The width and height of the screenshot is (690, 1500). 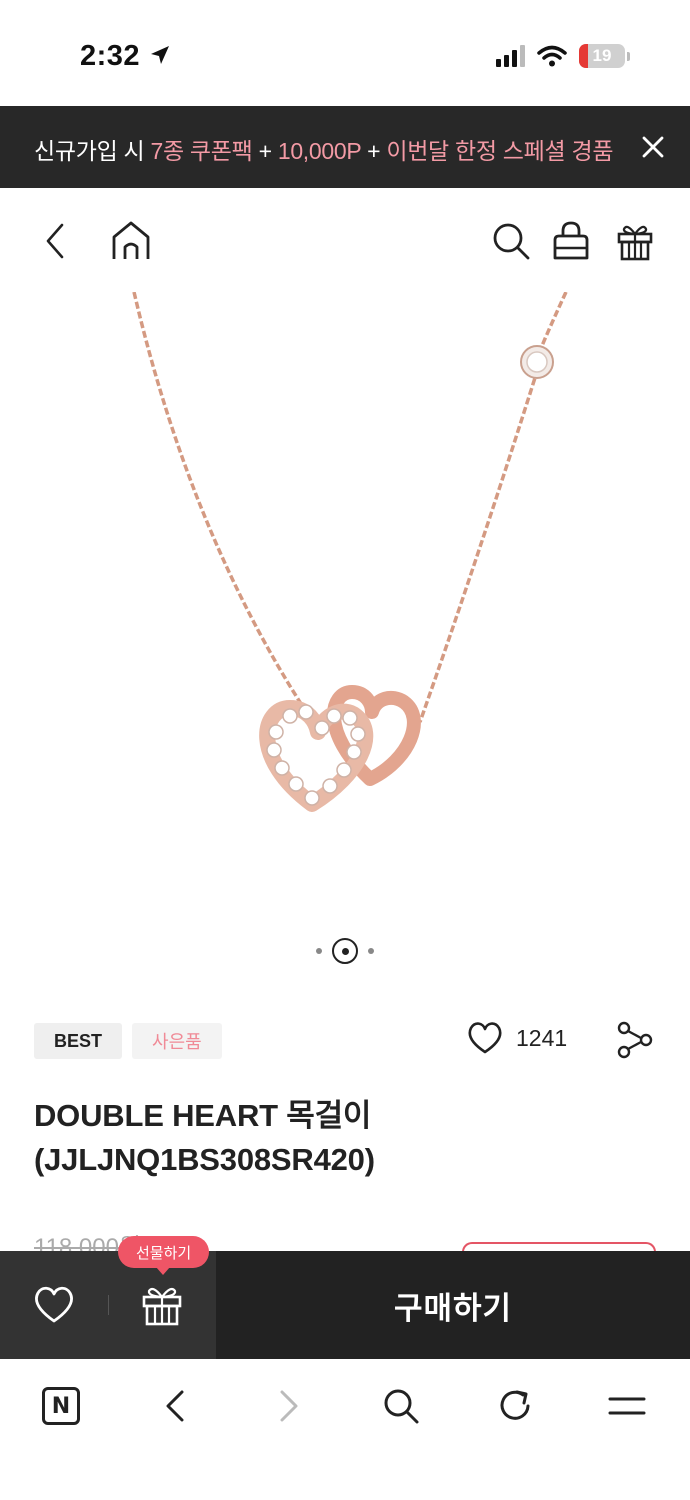 What do you see at coordinates (177, 1041) in the screenshot?
I see `gift-badge: 사은품` at bounding box center [177, 1041].